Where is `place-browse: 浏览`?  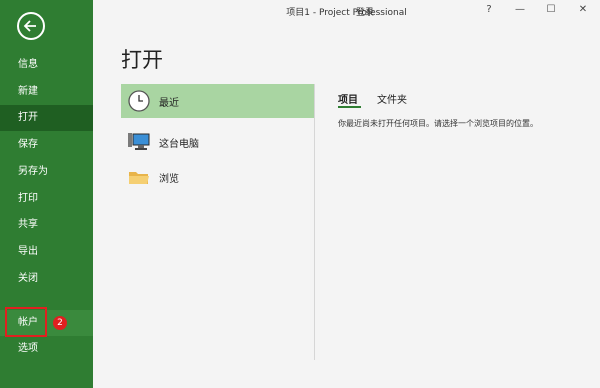
place-browse: 浏览 is located at coordinates (217, 177).